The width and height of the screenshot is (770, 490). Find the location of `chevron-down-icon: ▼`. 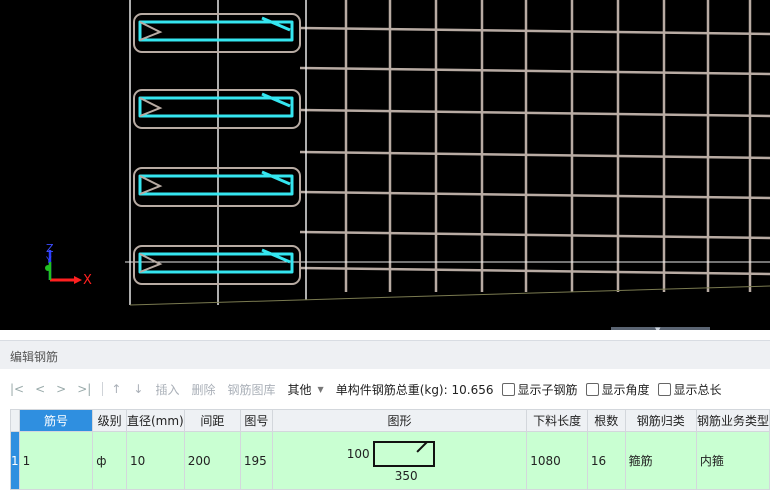

chevron-down-icon: ▼ is located at coordinates (658, 328).